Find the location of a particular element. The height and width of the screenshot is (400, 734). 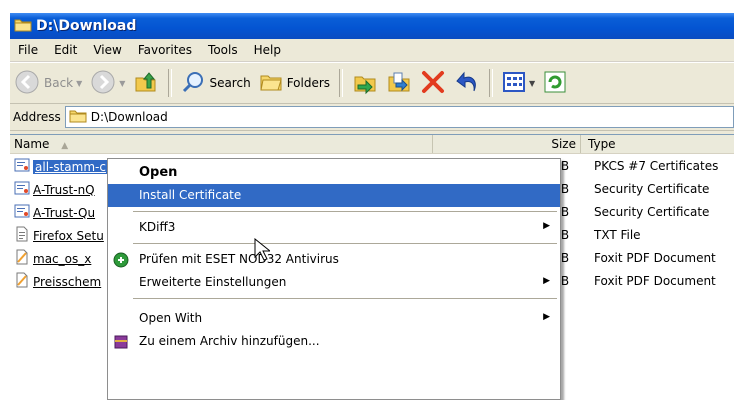

menu-view: View is located at coordinates (107, 50).